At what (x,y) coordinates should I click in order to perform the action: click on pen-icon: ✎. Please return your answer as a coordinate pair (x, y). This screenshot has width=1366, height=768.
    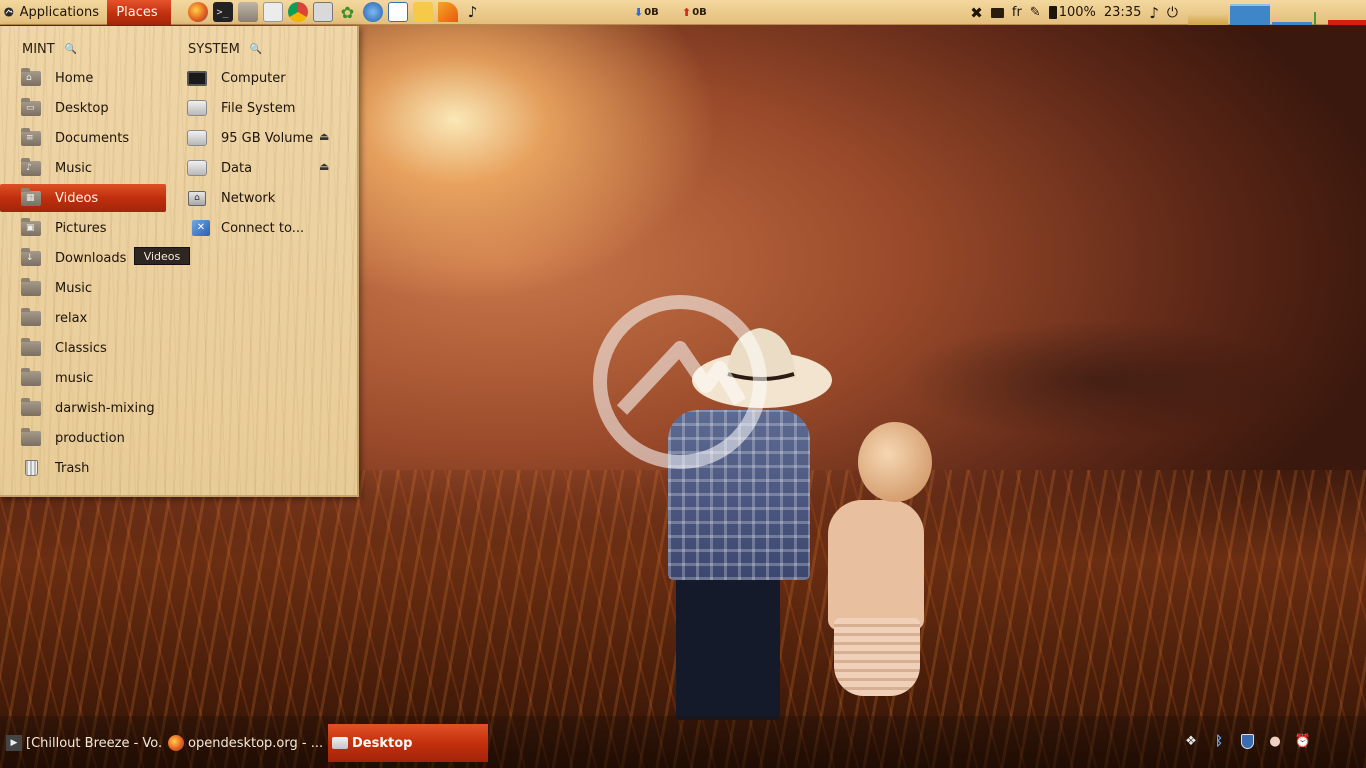
    Looking at the image, I should click on (1035, 12).